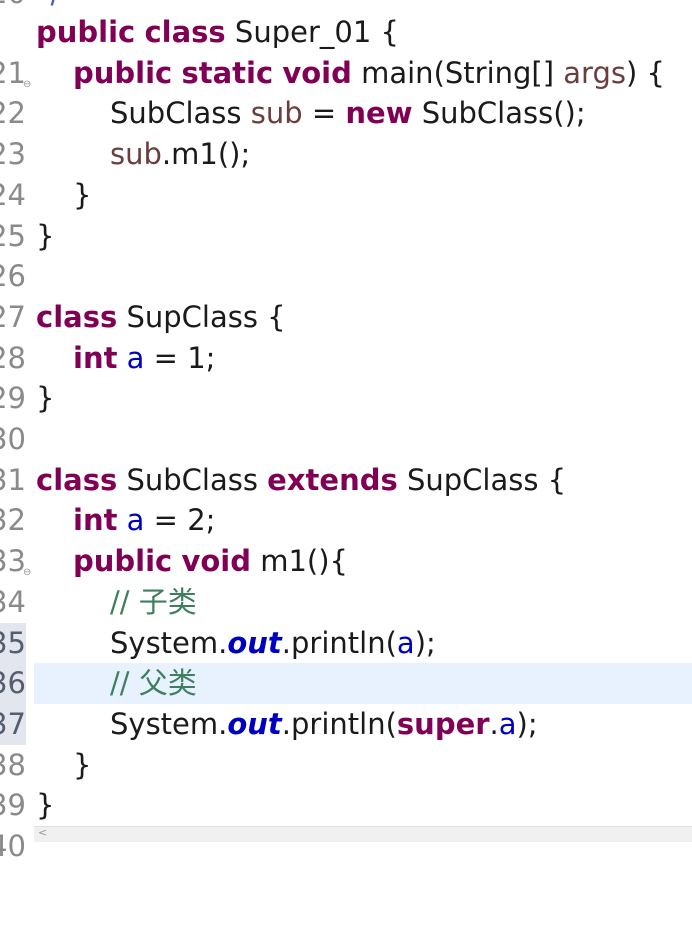 This screenshot has height=948, width=692. I want to click on line-number: 30, so click(13, 439).